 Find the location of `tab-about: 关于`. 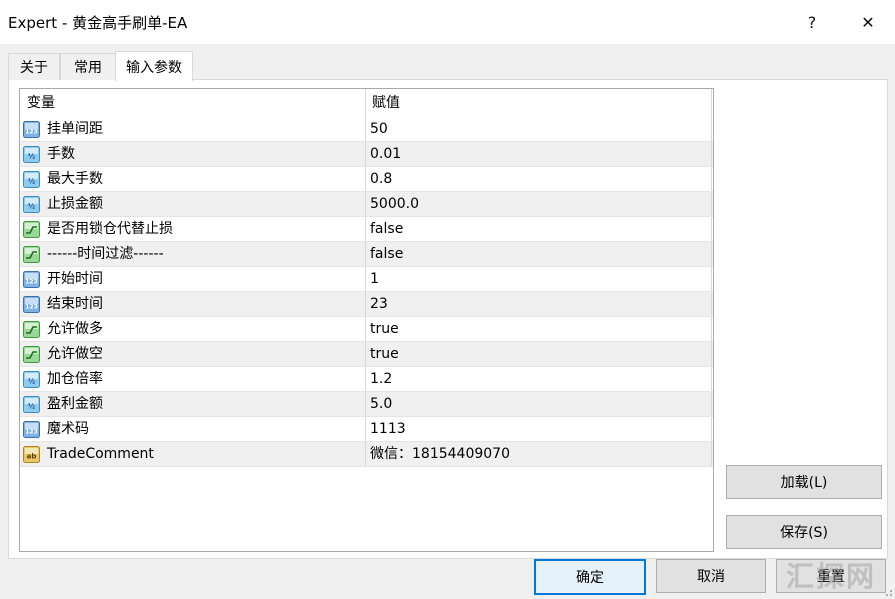

tab-about: 关于 is located at coordinates (34, 66).